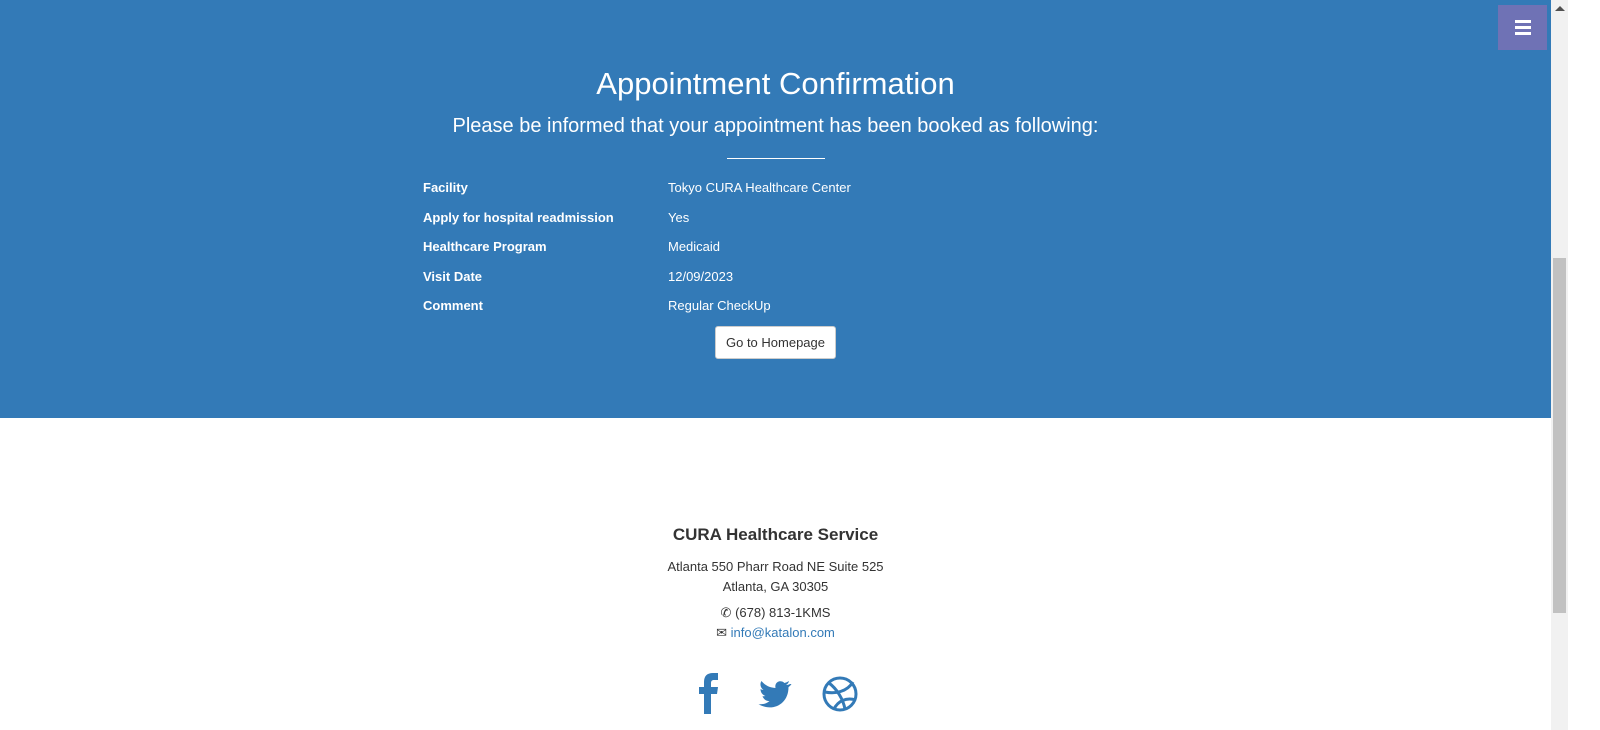 This screenshot has height=730, width=1600. I want to click on detail-label: Facility, so click(445, 187).